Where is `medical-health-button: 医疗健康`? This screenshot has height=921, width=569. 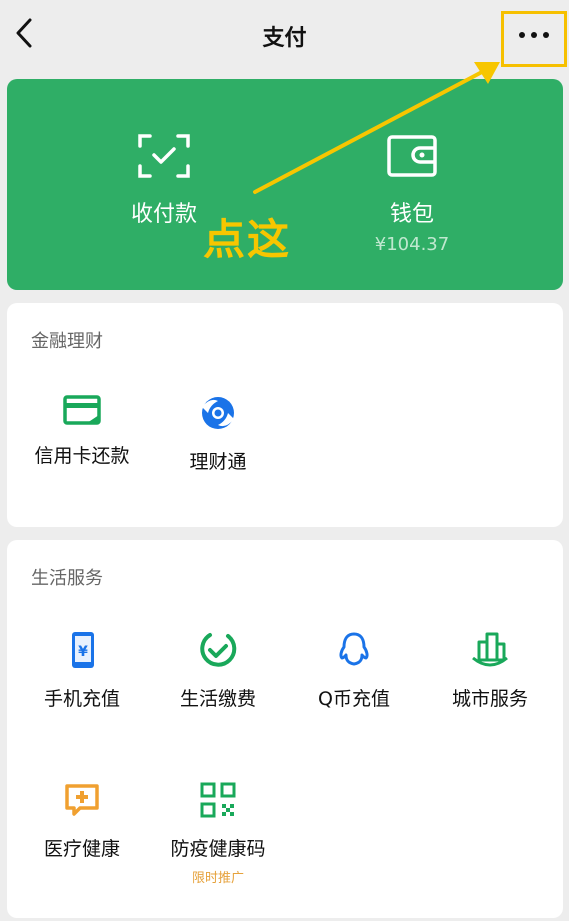 medical-health-button: 医疗健康 is located at coordinates (82, 820).